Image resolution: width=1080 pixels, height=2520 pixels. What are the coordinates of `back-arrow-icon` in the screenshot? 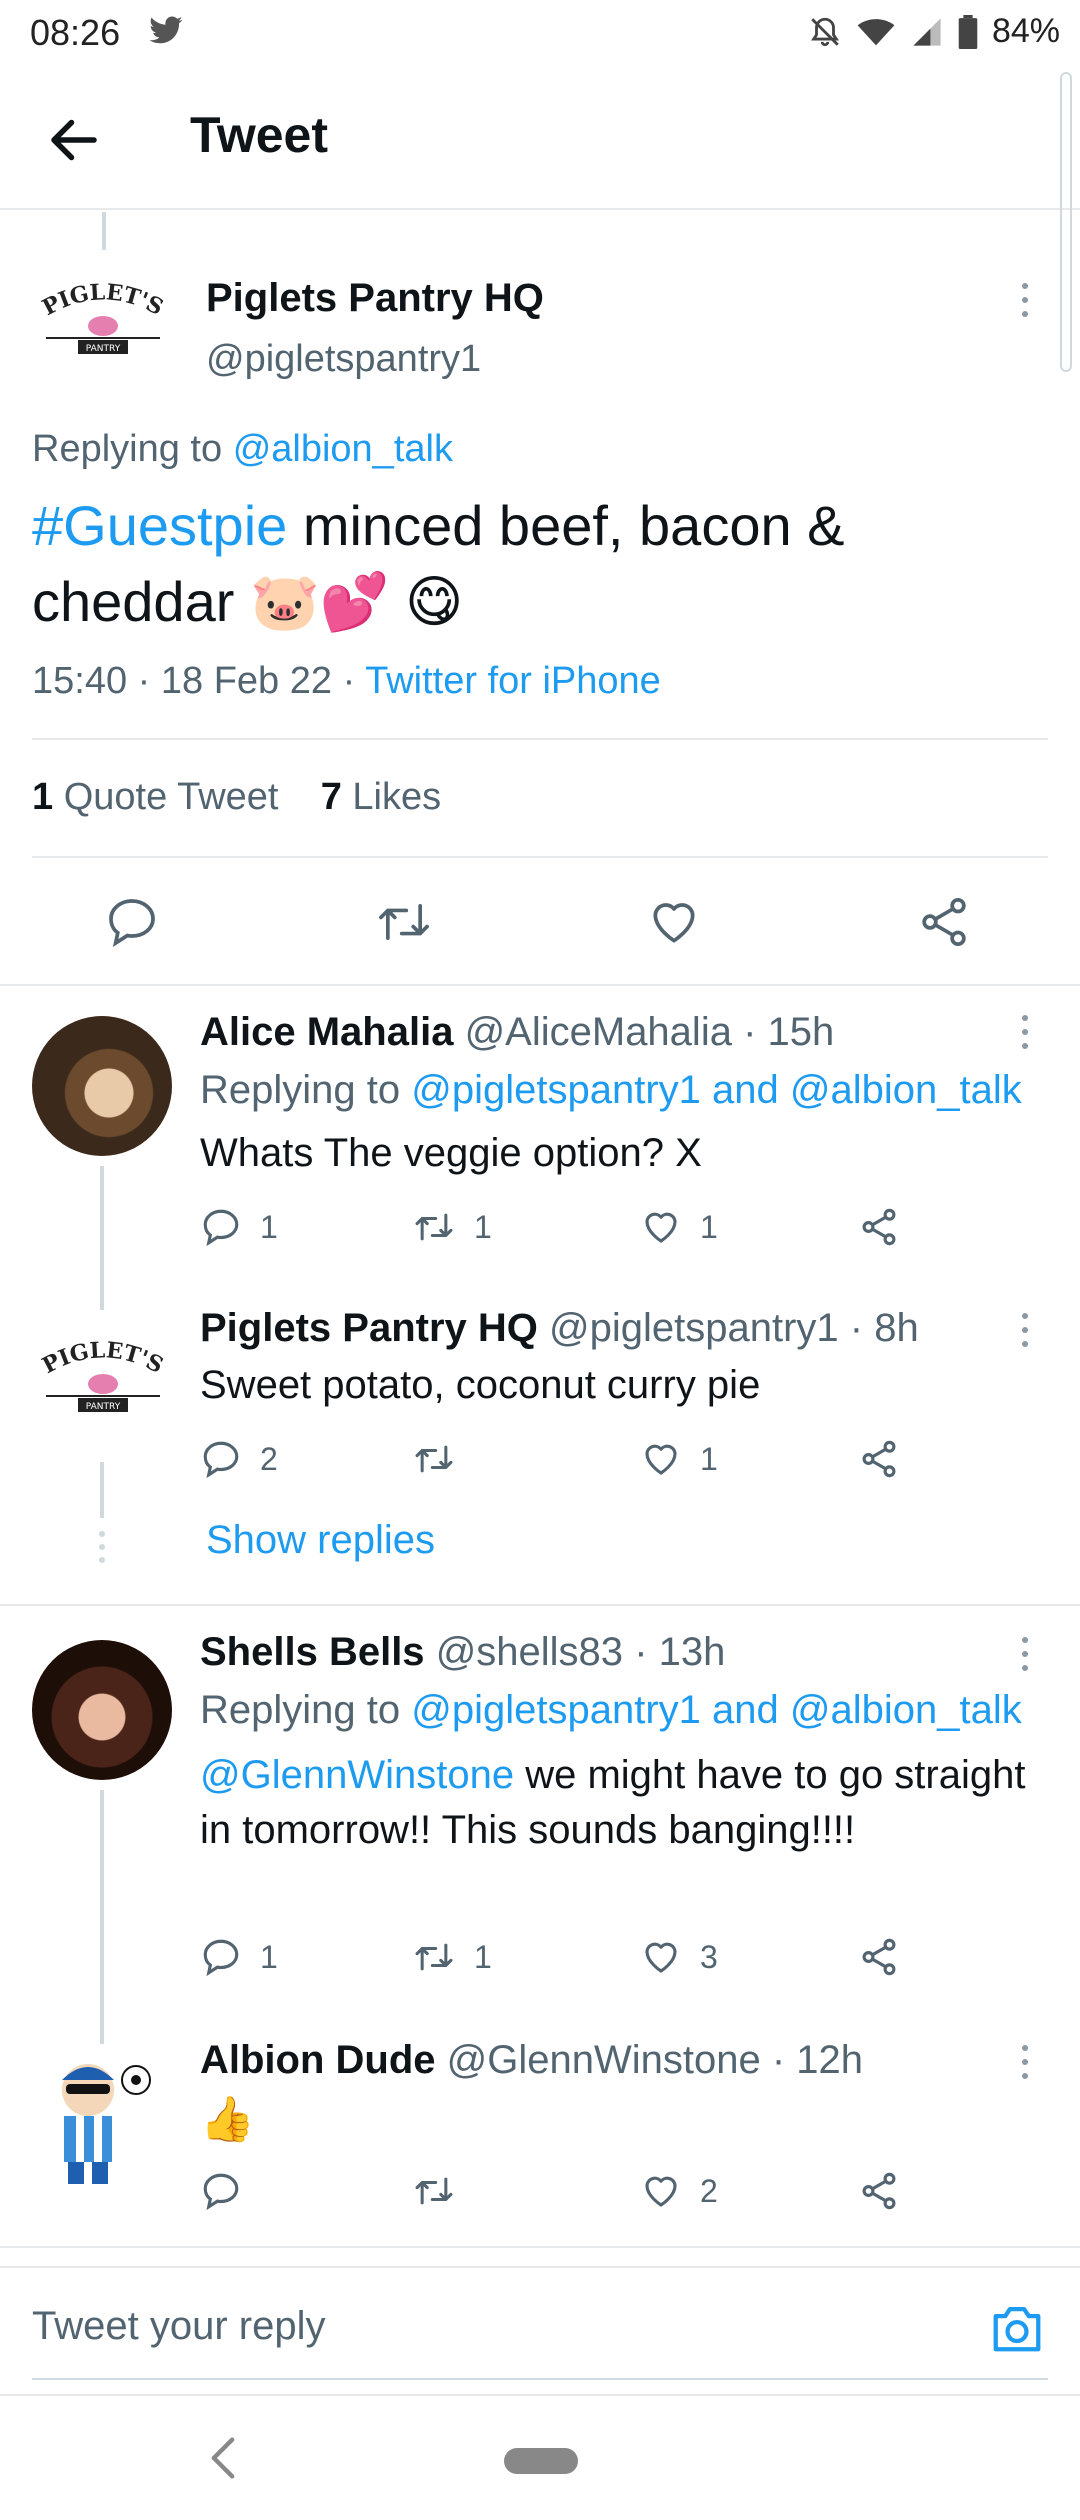 It's located at (74, 140).